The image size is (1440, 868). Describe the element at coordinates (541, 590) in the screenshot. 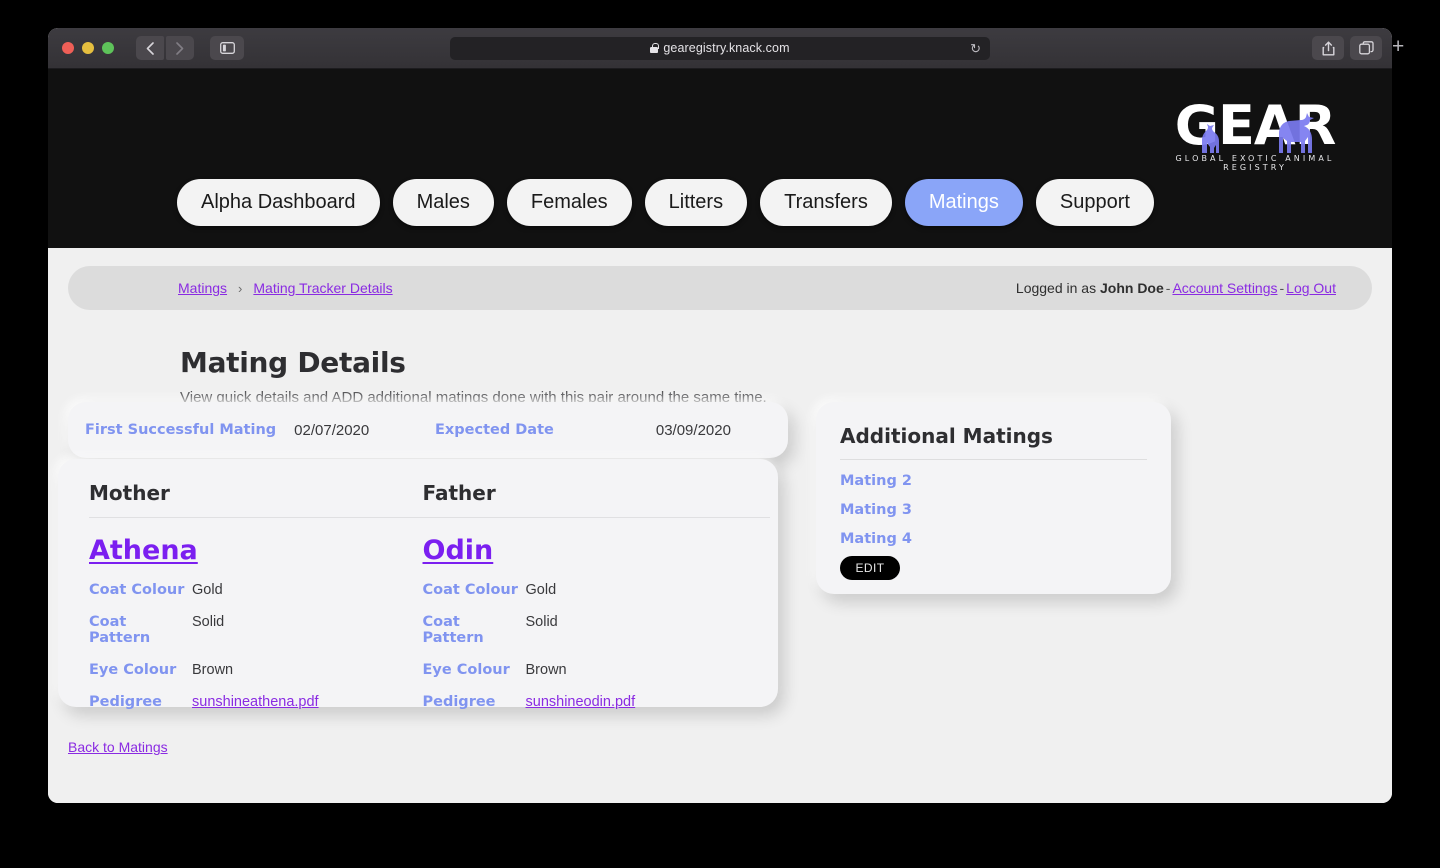

I see `father-coat-colour-value: Gold` at that location.